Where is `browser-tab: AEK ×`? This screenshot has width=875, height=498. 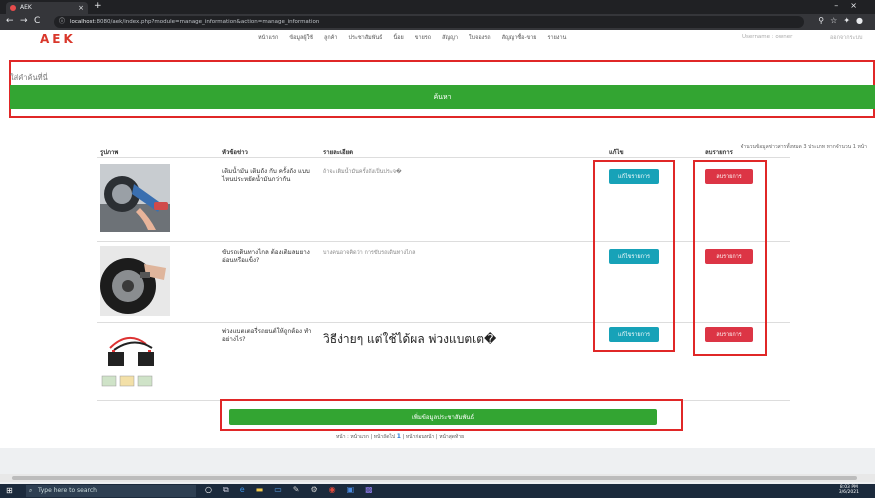 browser-tab: AEK × is located at coordinates (47, 8).